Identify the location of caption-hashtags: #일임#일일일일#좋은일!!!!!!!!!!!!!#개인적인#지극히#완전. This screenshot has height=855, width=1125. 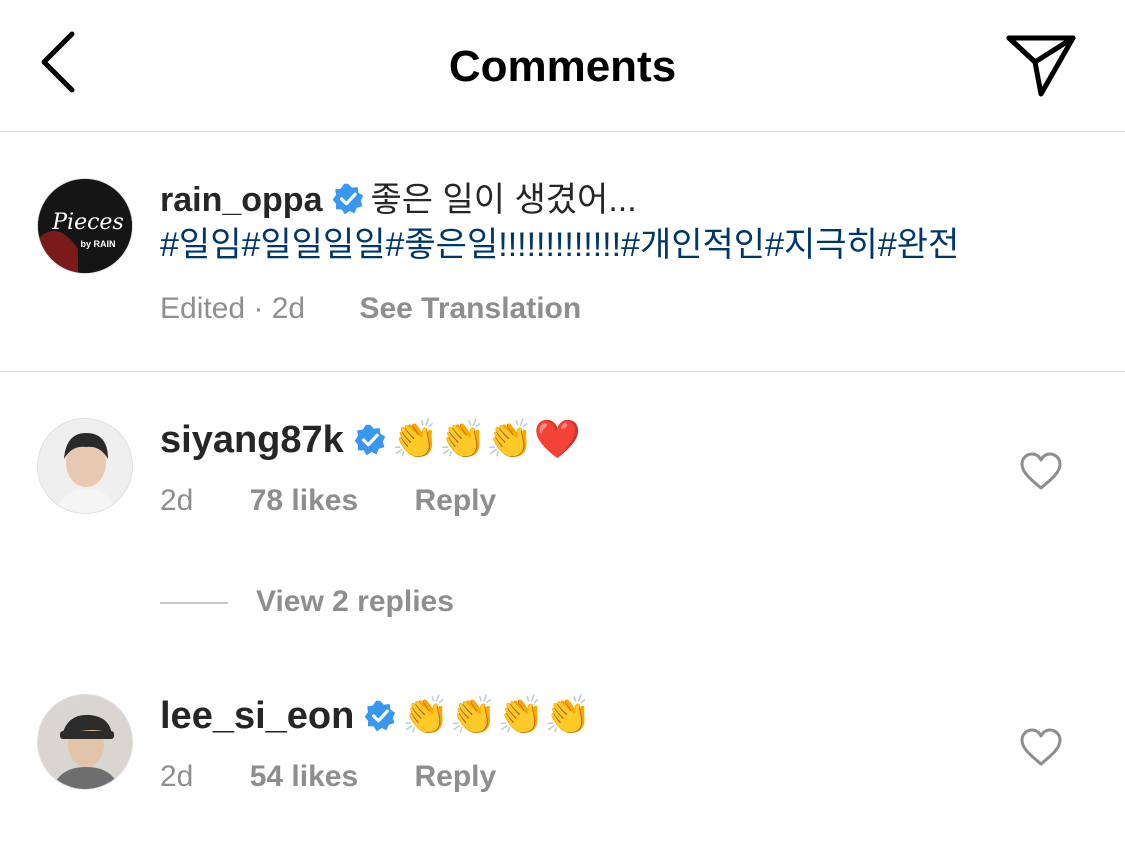
(559, 245).